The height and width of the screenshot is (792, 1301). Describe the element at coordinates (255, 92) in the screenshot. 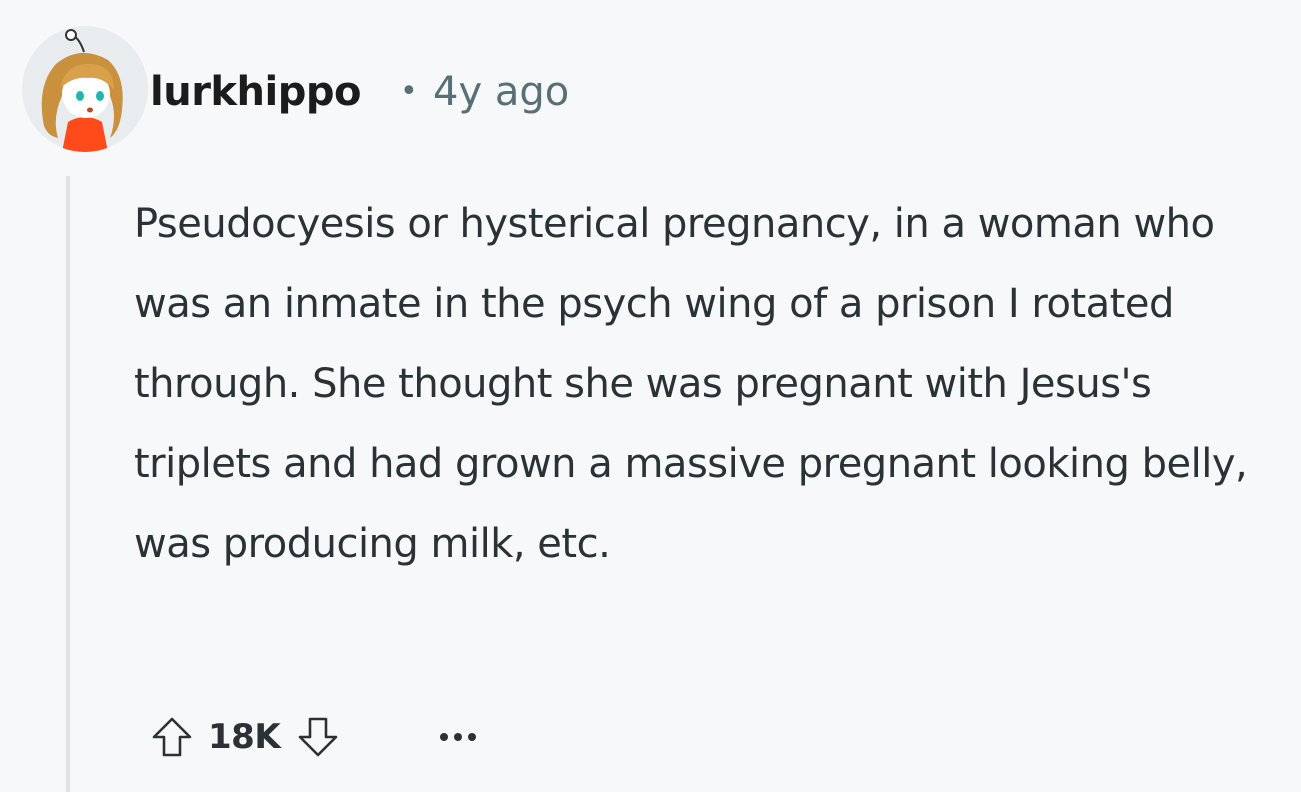

I see `author-username: lurkhippo` at that location.